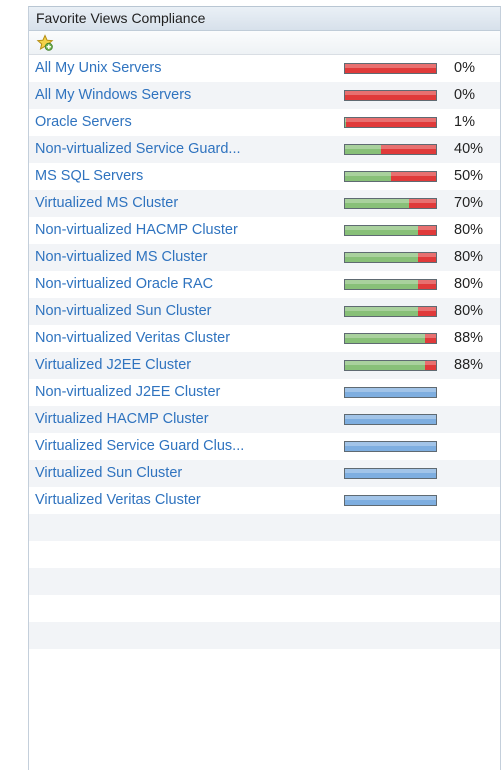  I want to click on view-row: All My Windows Servers 0%, so click(264, 95).